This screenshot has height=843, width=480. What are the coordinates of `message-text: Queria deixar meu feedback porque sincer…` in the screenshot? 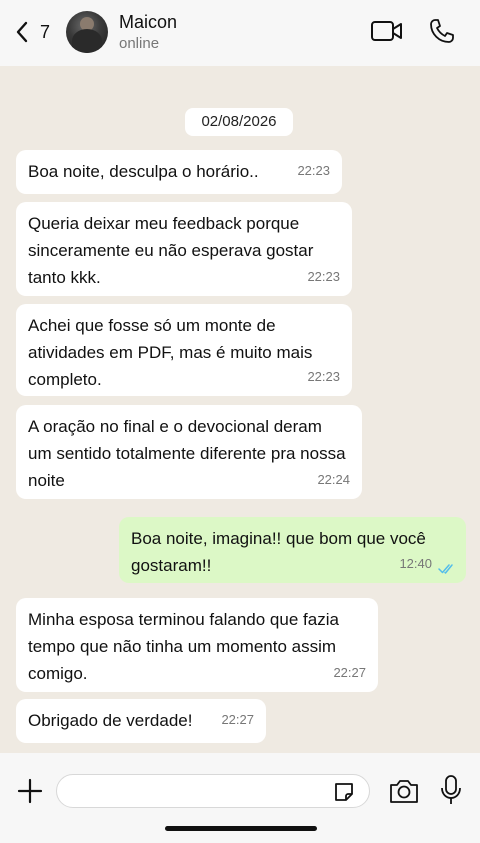 It's located at (171, 250).